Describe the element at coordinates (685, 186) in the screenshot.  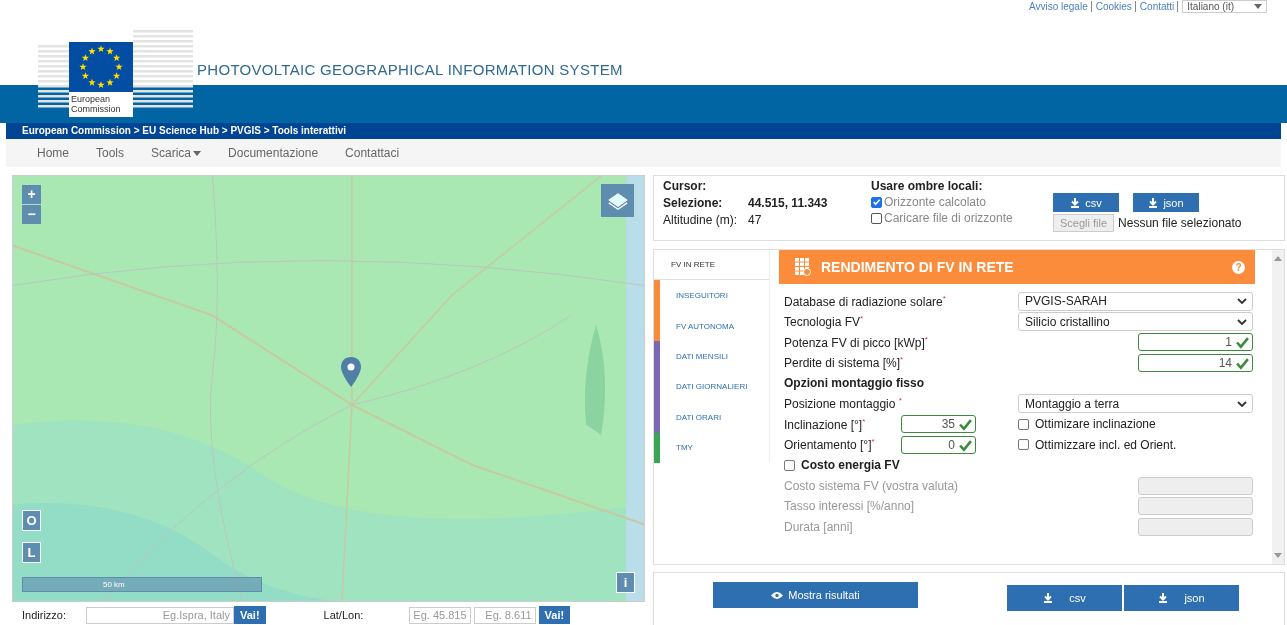
I see `cursor-label: Cursor:` at that location.